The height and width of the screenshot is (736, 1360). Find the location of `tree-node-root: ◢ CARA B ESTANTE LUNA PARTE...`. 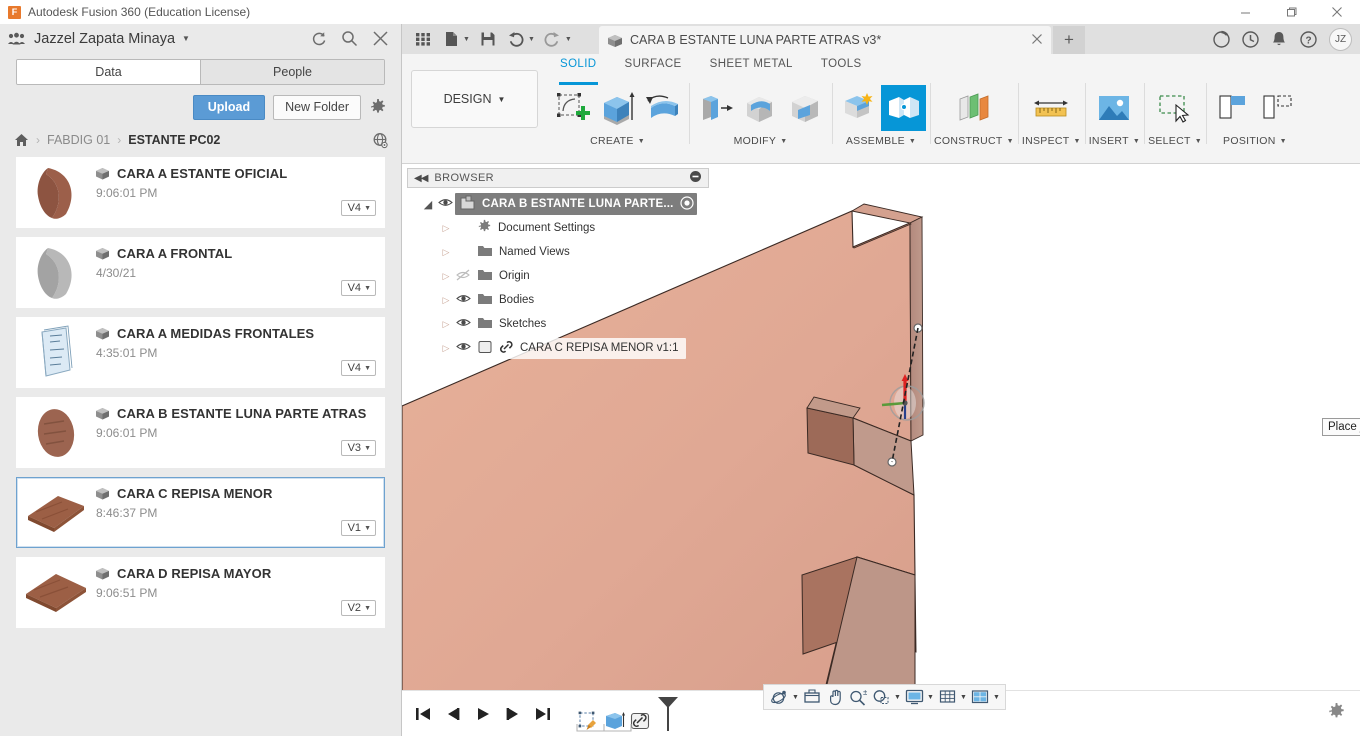

tree-node-root: ◢ CARA B ESTANTE LUNA PARTE... is located at coordinates (558, 204).